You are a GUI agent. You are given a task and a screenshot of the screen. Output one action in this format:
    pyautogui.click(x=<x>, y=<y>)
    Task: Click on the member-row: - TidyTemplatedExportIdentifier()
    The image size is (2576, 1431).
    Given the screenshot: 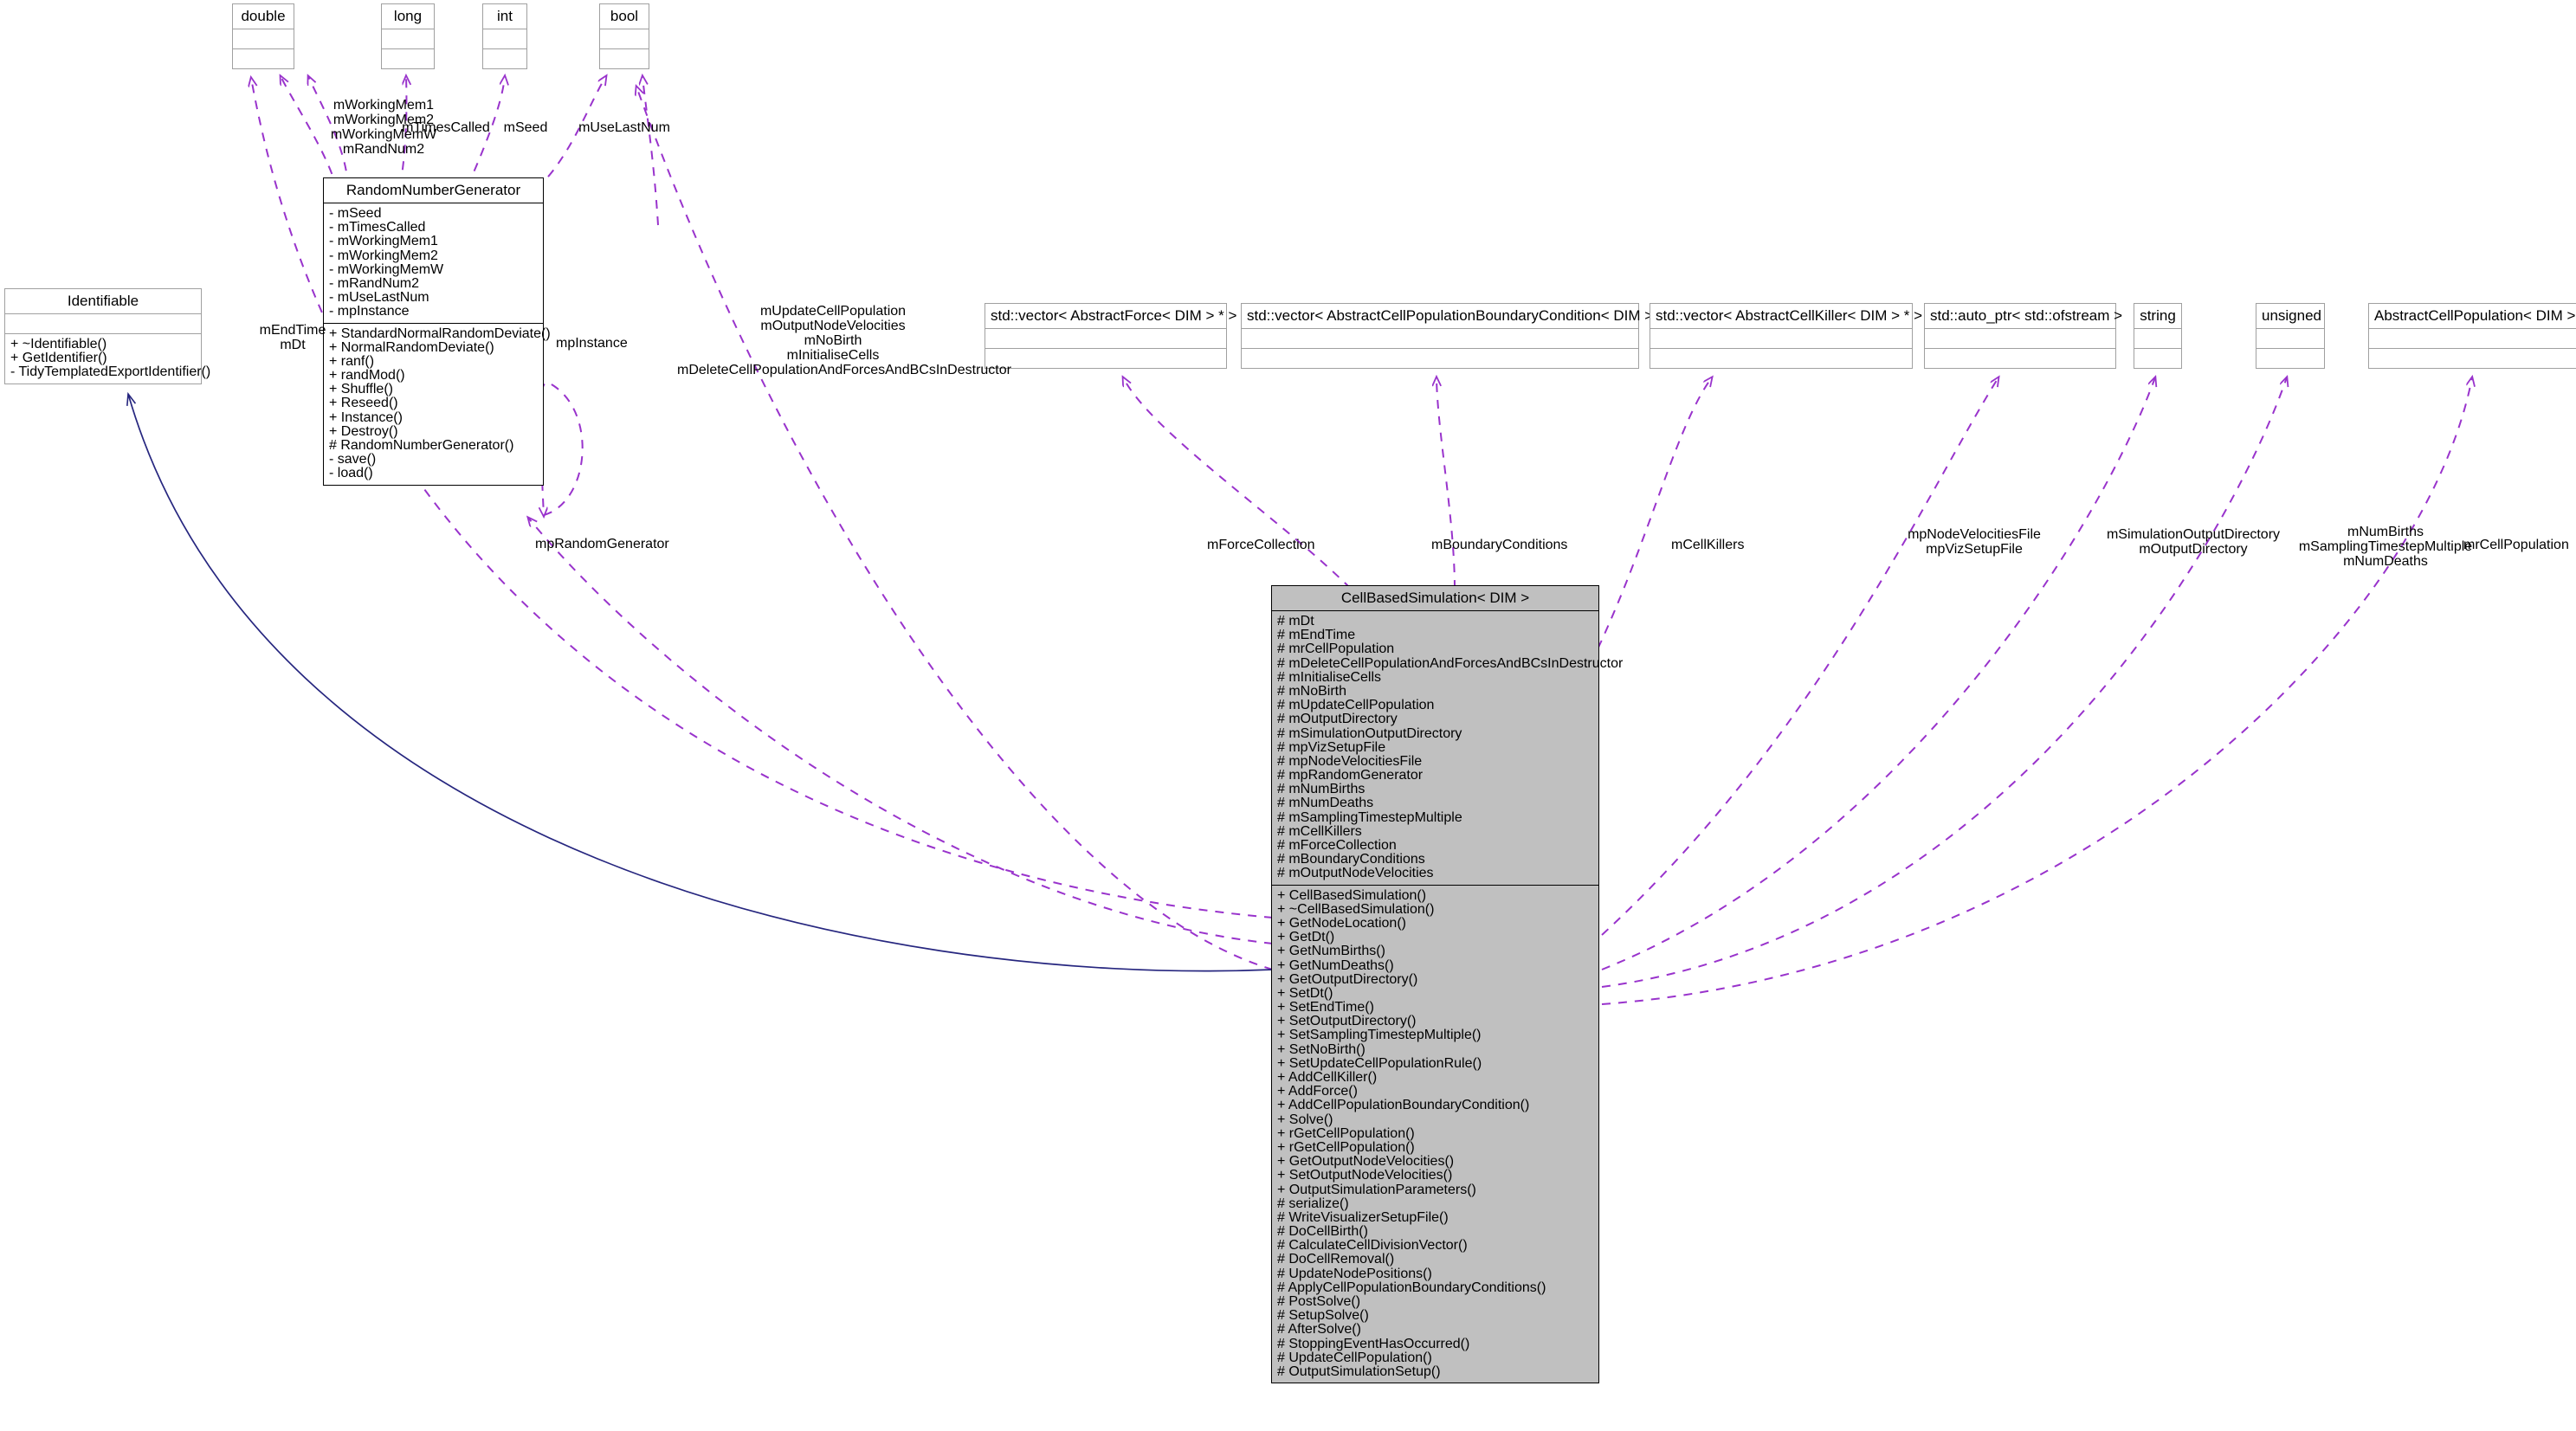 What is the action you would take?
    pyautogui.click(x=110, y=372)
    